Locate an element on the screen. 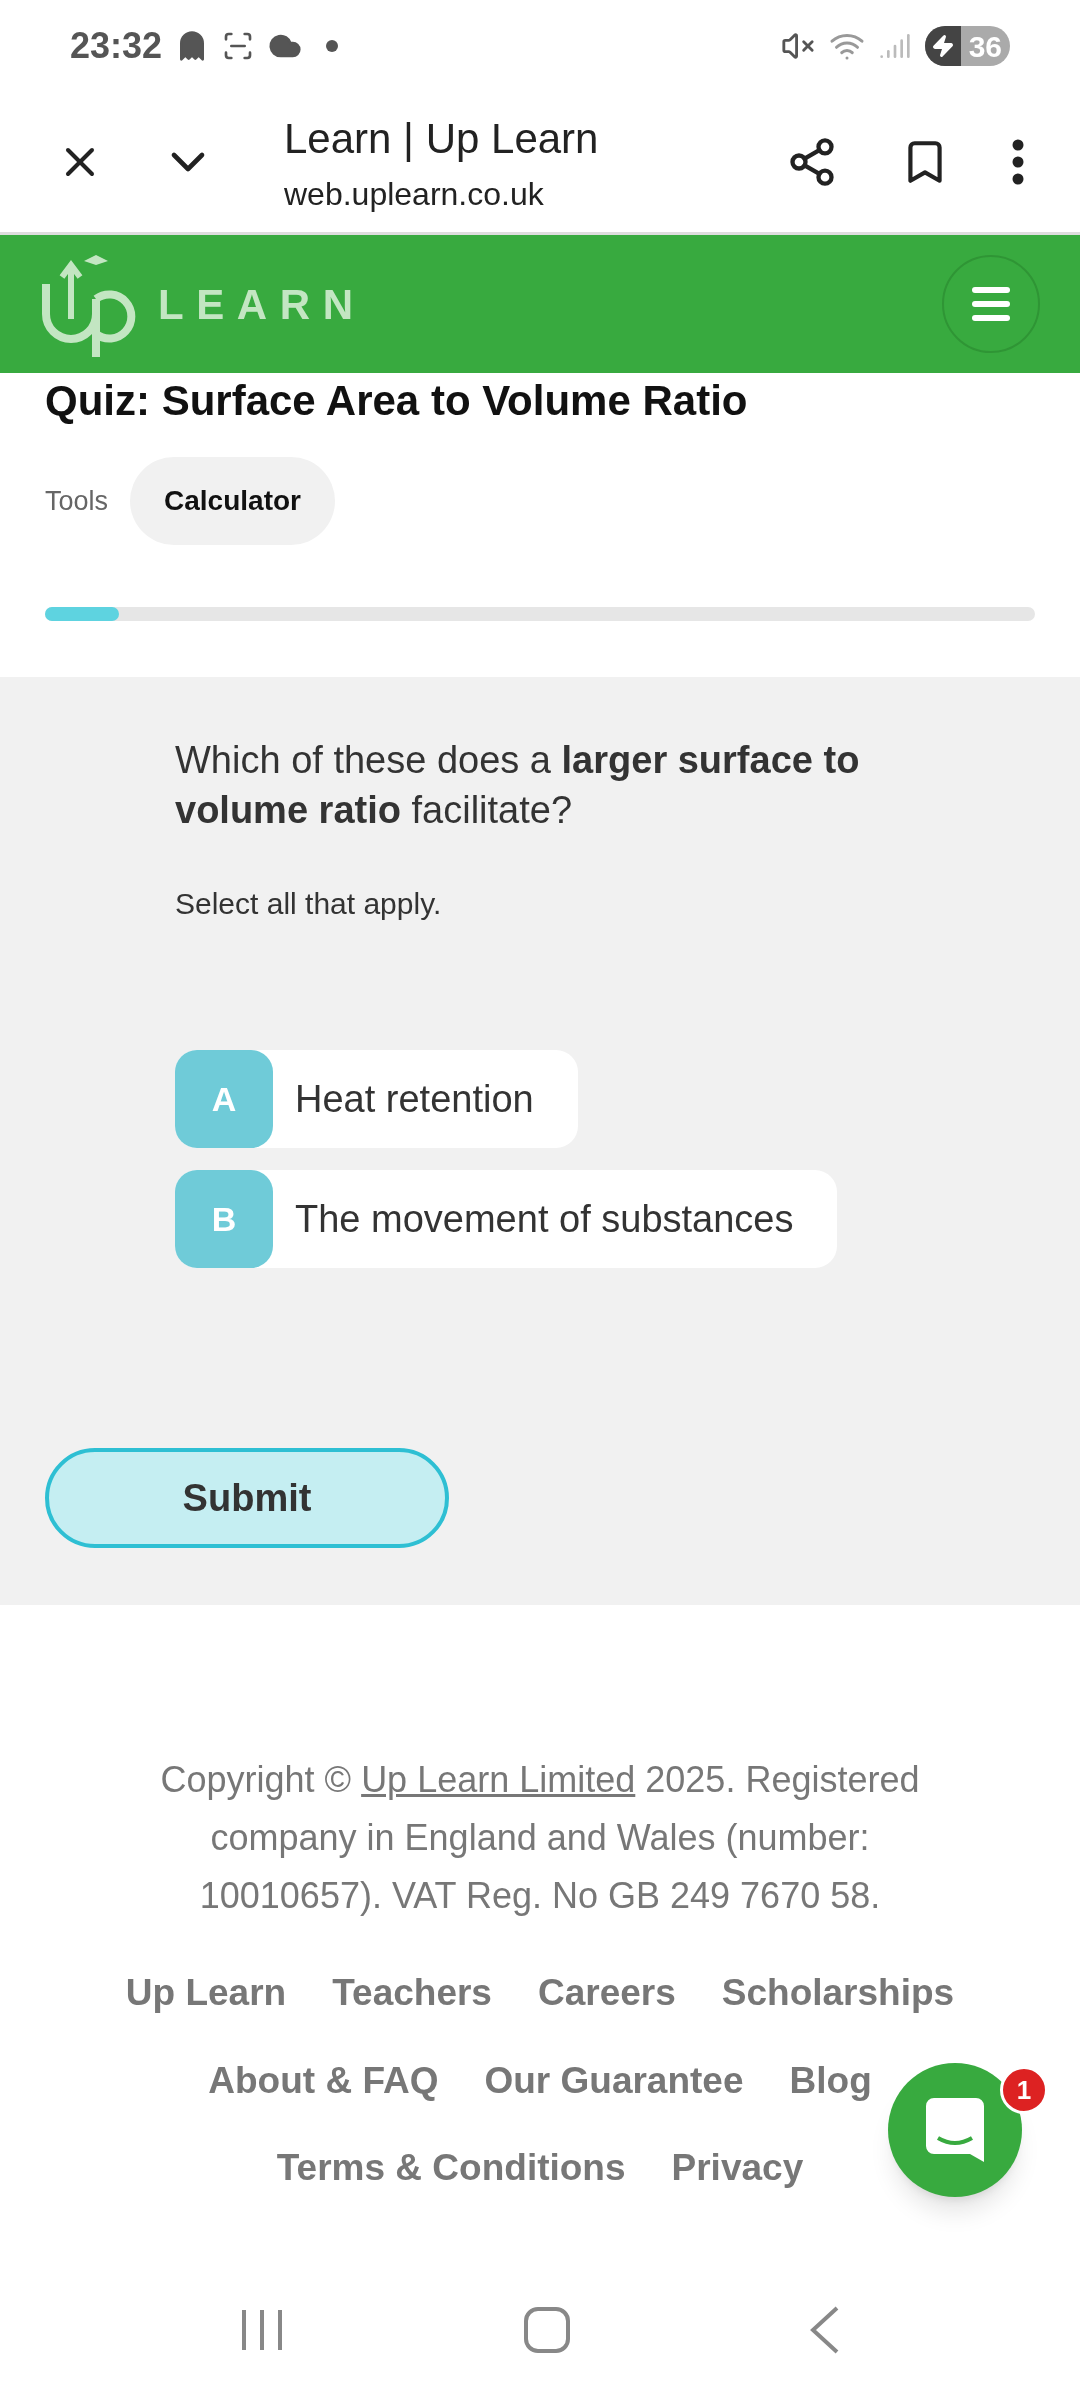  more-icon is located at coordinates (1018, 162).